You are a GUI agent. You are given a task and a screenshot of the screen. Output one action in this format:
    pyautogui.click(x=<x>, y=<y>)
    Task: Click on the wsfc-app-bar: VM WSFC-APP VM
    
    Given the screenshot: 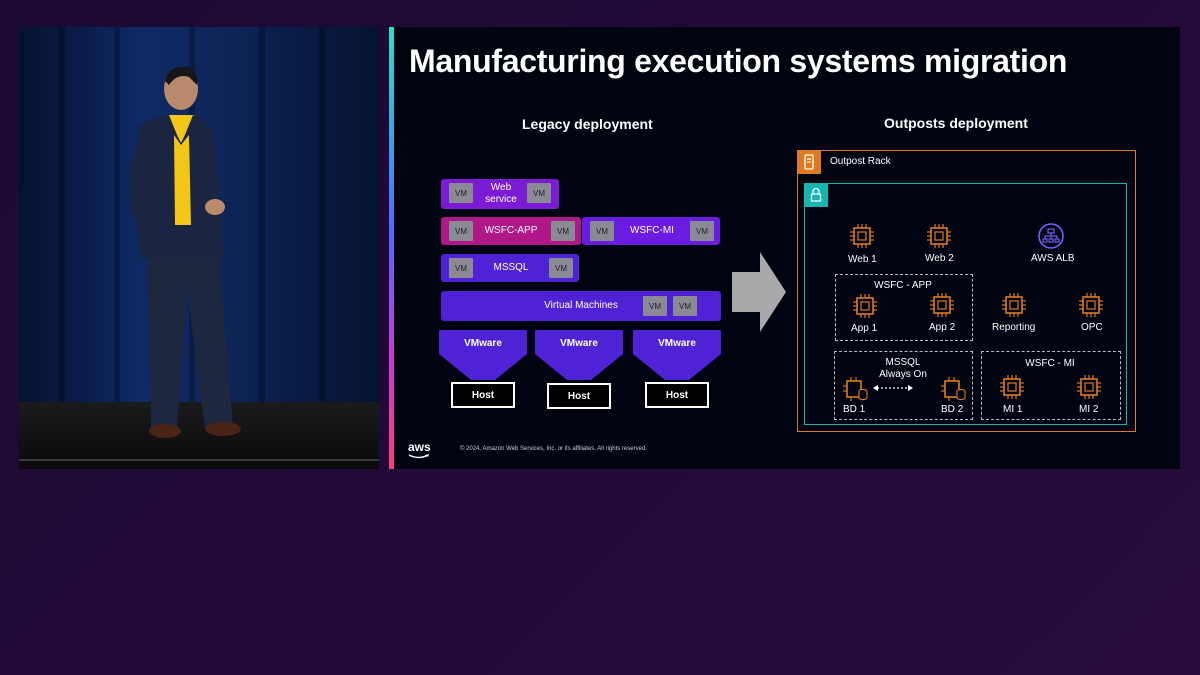 What is the action you would take?
    pyautogui.click(x=511, y=231)
    